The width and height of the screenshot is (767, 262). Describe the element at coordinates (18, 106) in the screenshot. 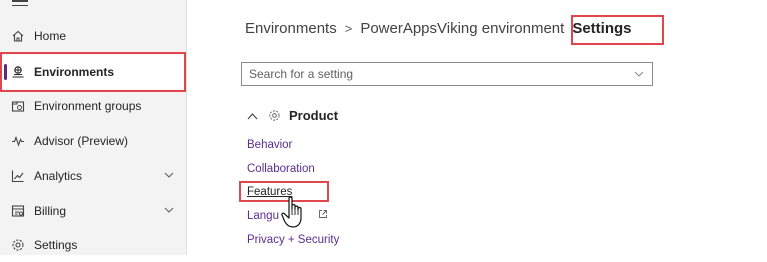

I see `environment-groups-icon` at that location.